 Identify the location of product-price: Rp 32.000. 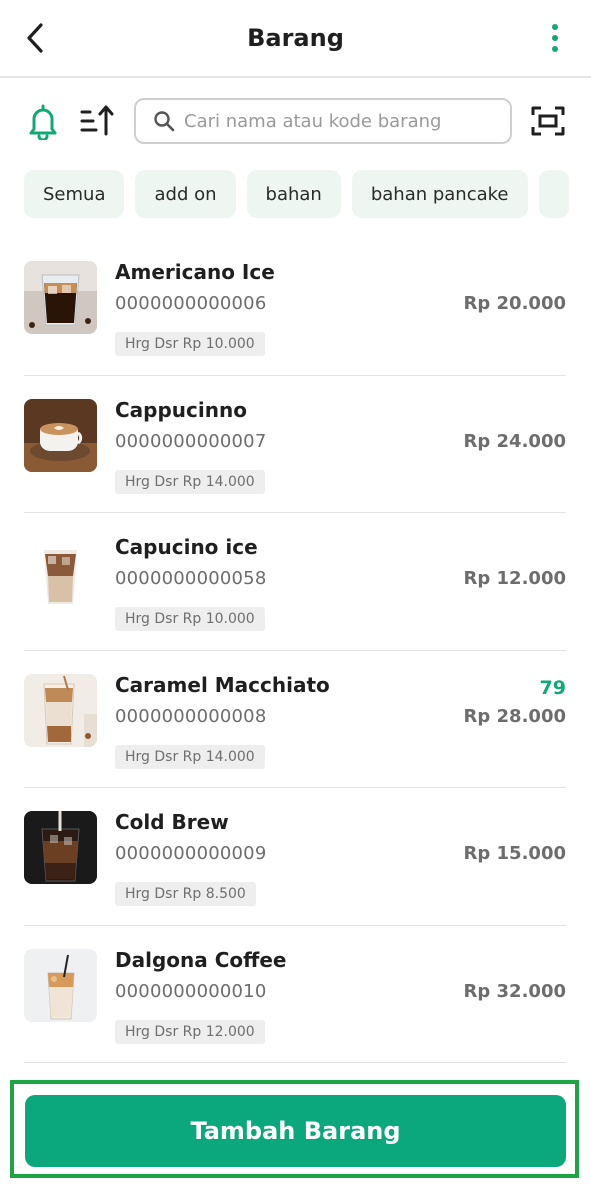
(514, 991).